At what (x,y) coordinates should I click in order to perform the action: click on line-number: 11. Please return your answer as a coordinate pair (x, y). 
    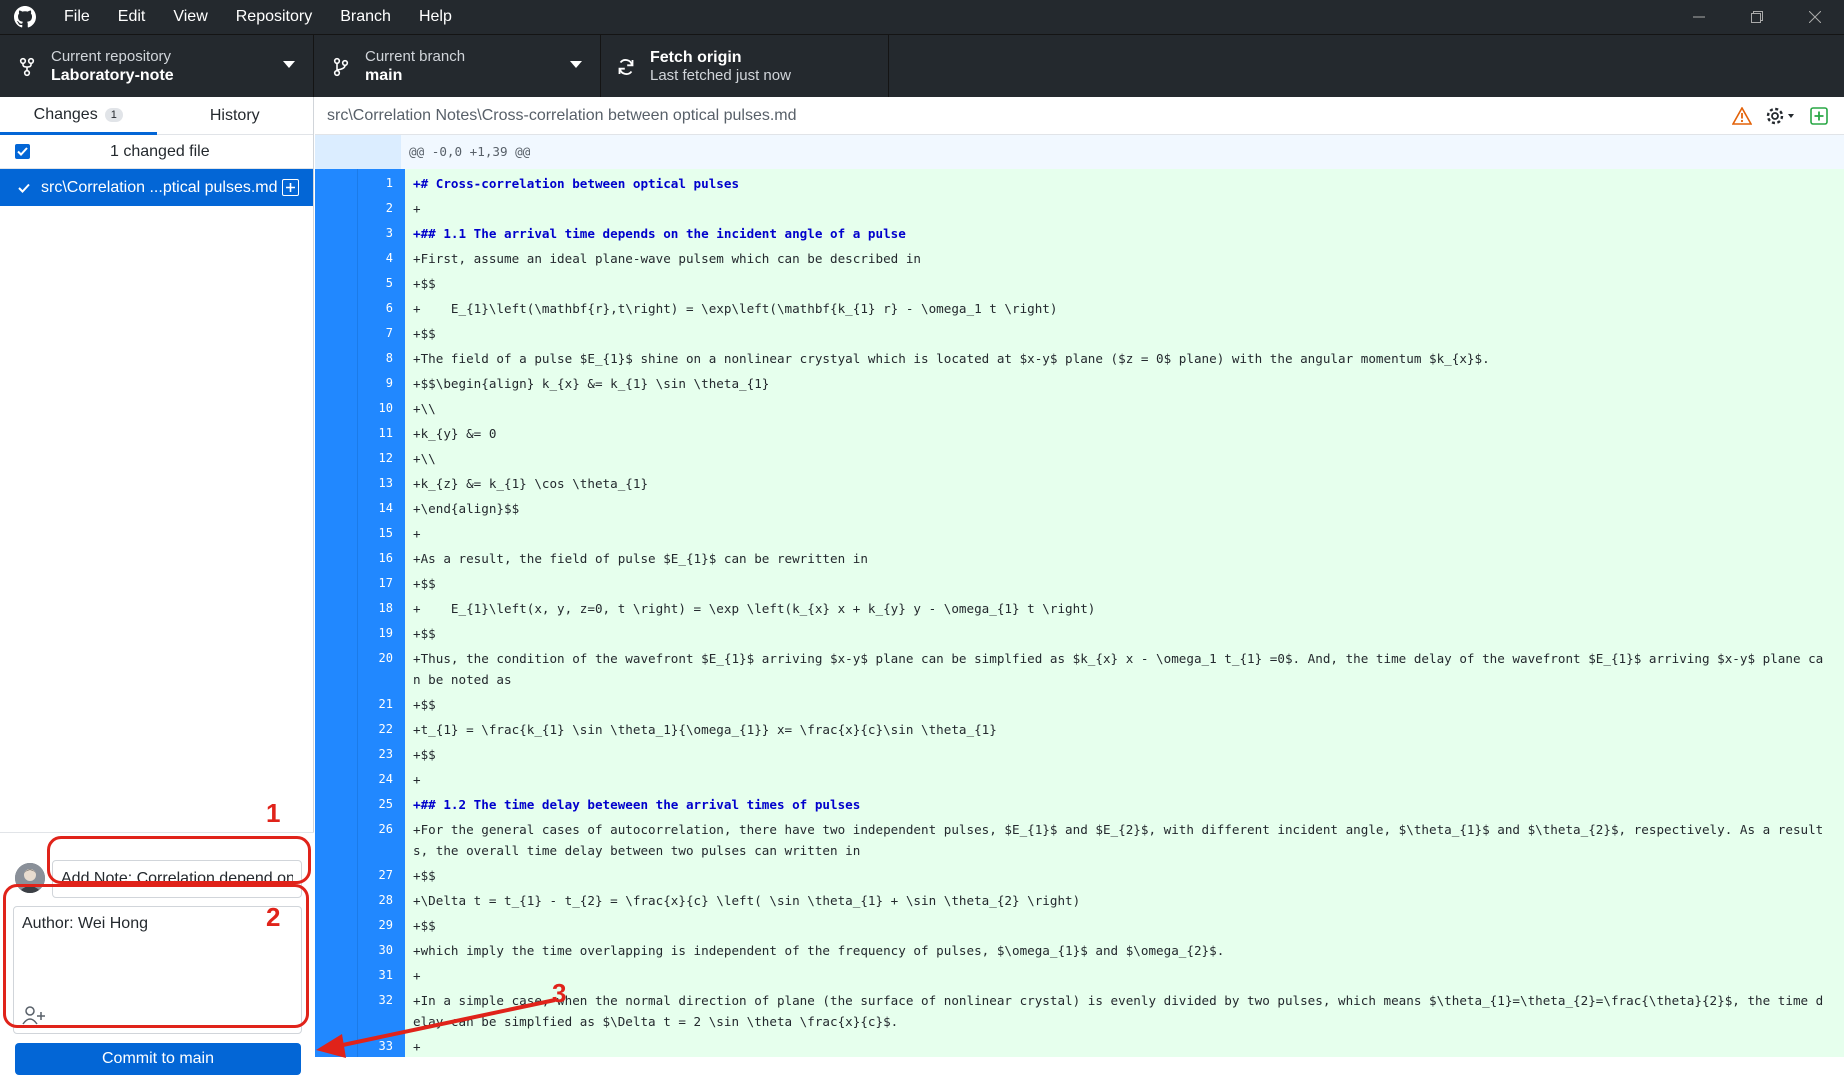
    Looking at the image, I should click on (379, 431).